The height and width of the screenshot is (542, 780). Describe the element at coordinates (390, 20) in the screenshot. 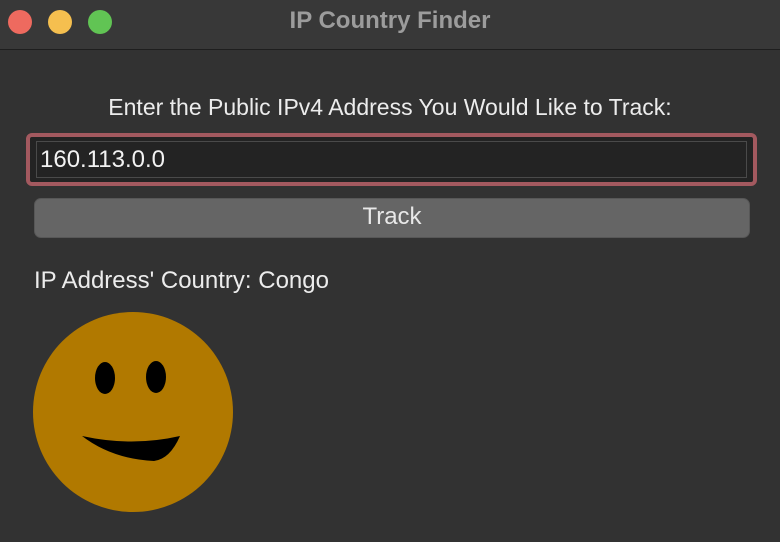

I see `window-title: IP Country Finder` at that location.